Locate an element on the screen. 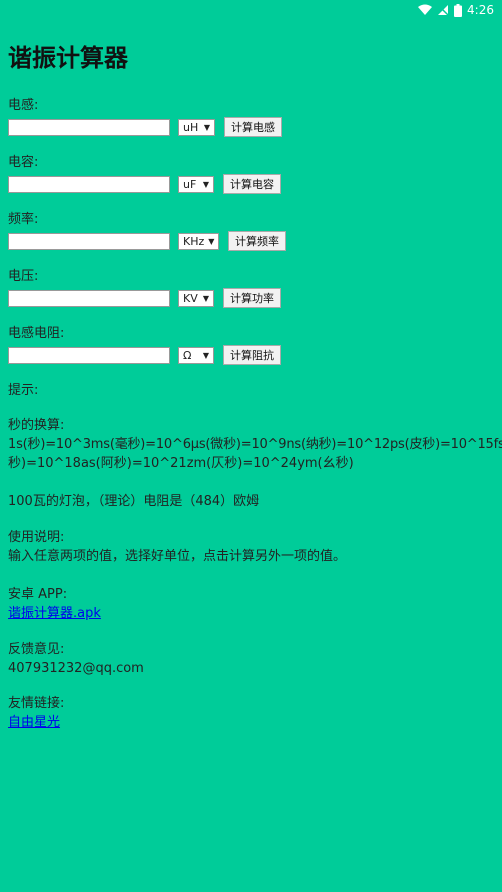  no-sim-icon is located at coordinates (443, 10).